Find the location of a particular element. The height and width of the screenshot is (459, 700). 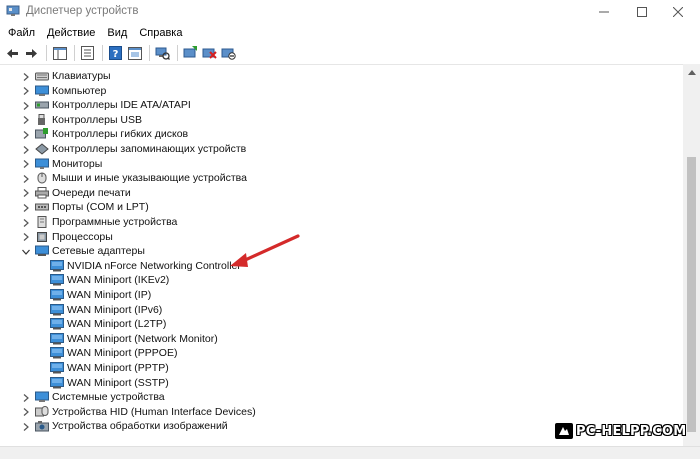

disable-device-icon is located at coordinates (228, 54).